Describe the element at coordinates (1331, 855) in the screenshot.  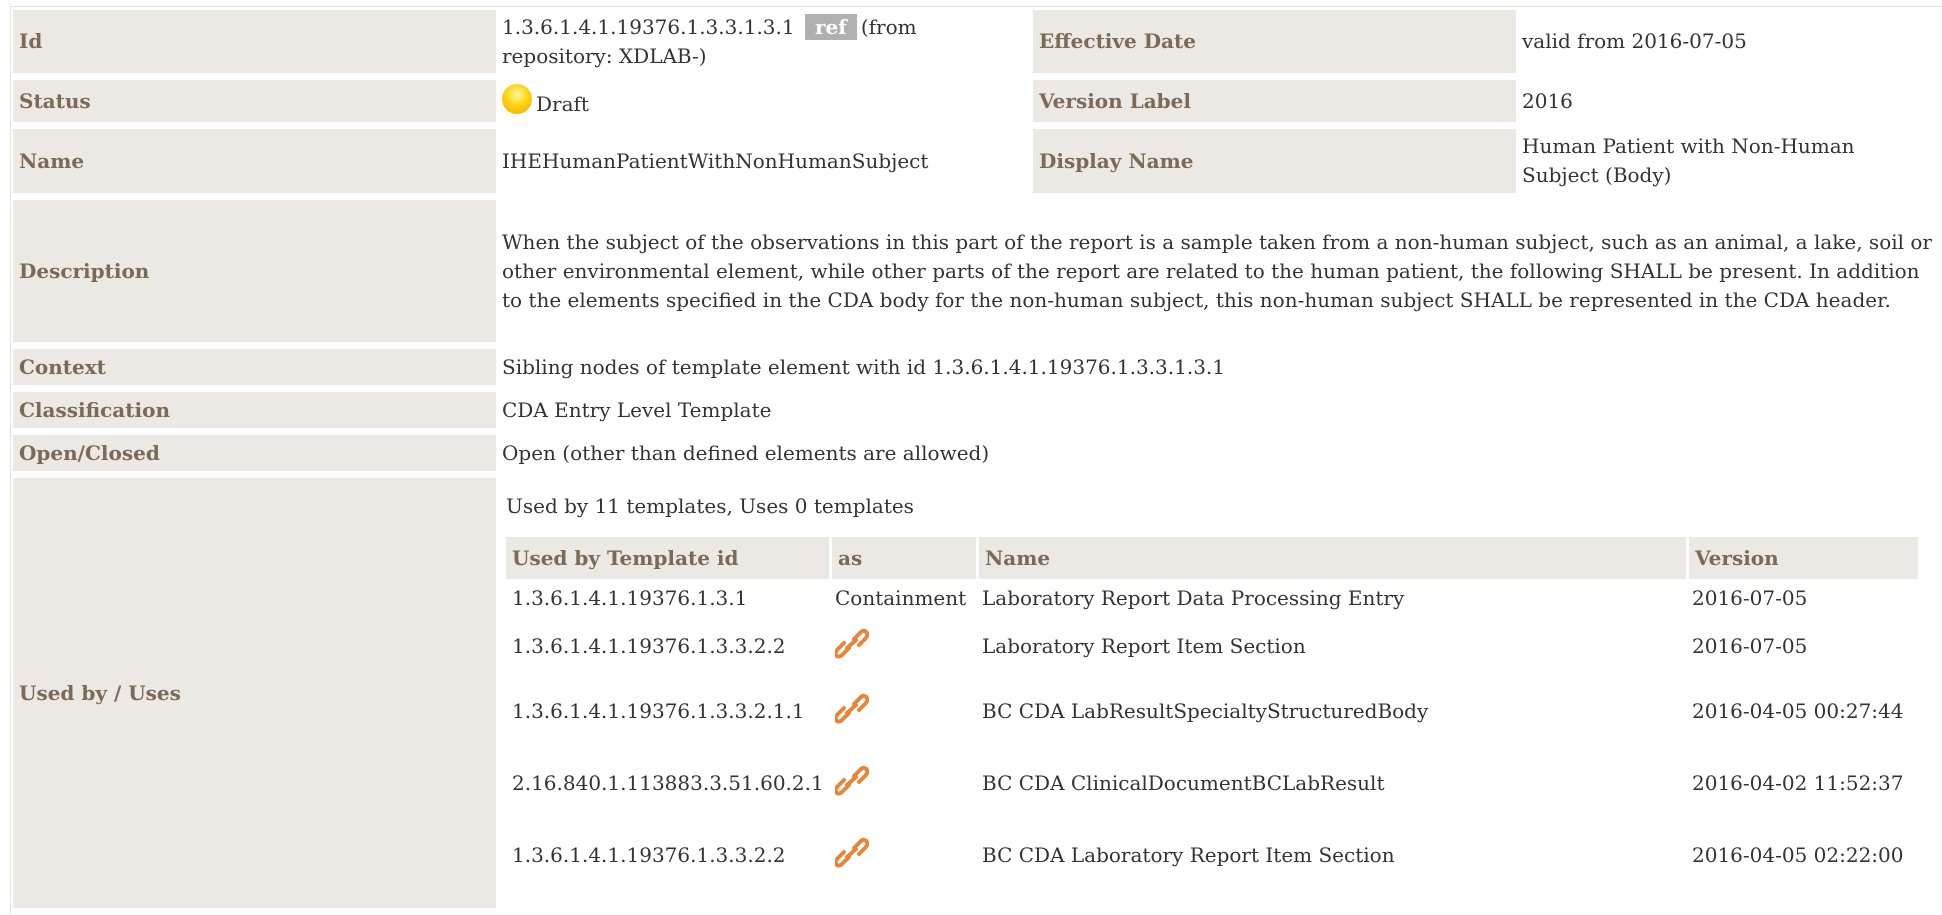
I see `template-name-cell: BC CDA Laboratory Report Item Section` at that location.